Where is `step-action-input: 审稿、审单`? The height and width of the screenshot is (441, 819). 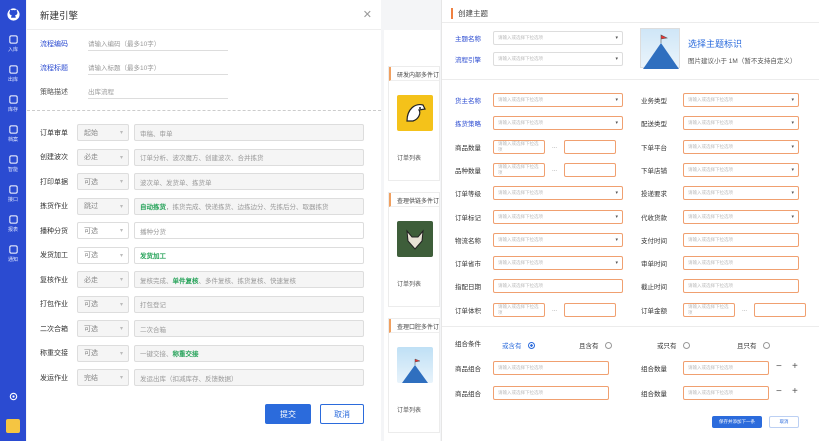 step-action-input: 审稿、审单 is located at coordinates (249, 132).